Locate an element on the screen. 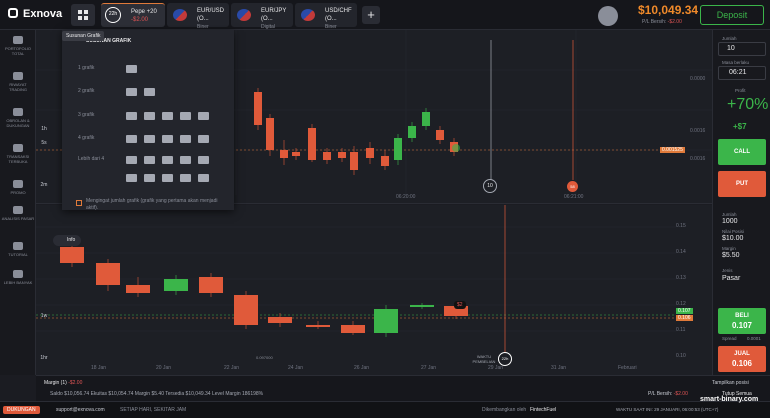  interval-button: 1hr is located at coordinates (44, 358).